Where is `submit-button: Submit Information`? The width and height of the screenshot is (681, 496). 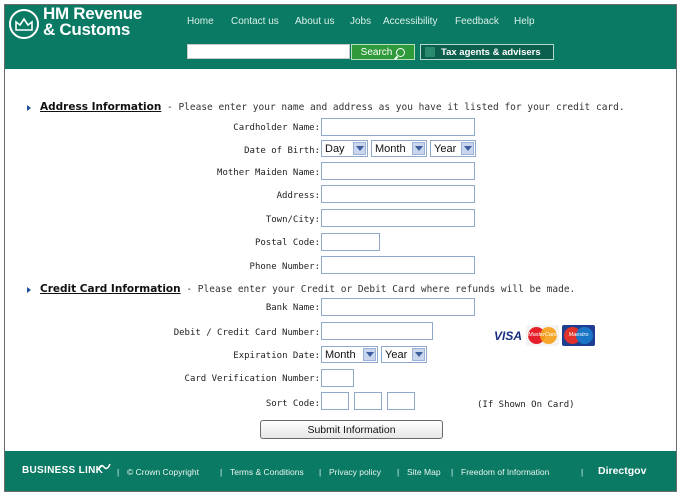 submit-button: Submit Information is located at coordinates (351, 429).